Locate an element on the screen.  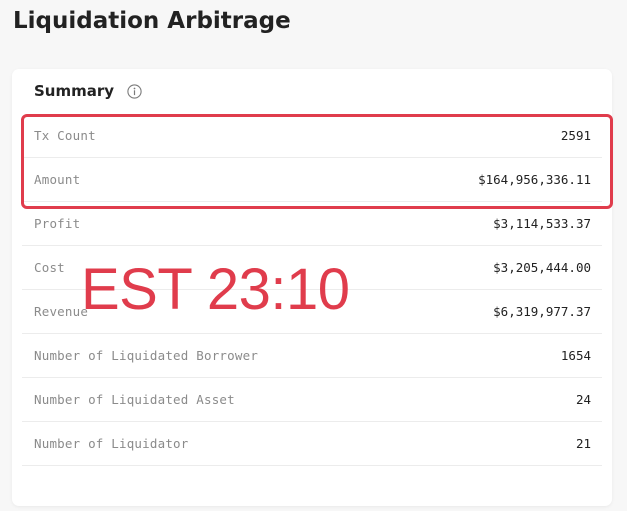
row-value: $3,114,533.37 is located at coordinates (542, 223).